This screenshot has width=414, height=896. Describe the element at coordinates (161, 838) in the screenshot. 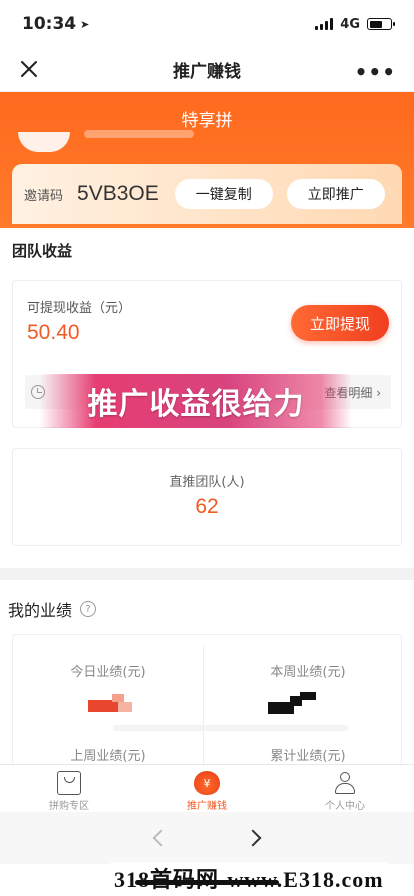

I see `back-arrow-icon` at that location.